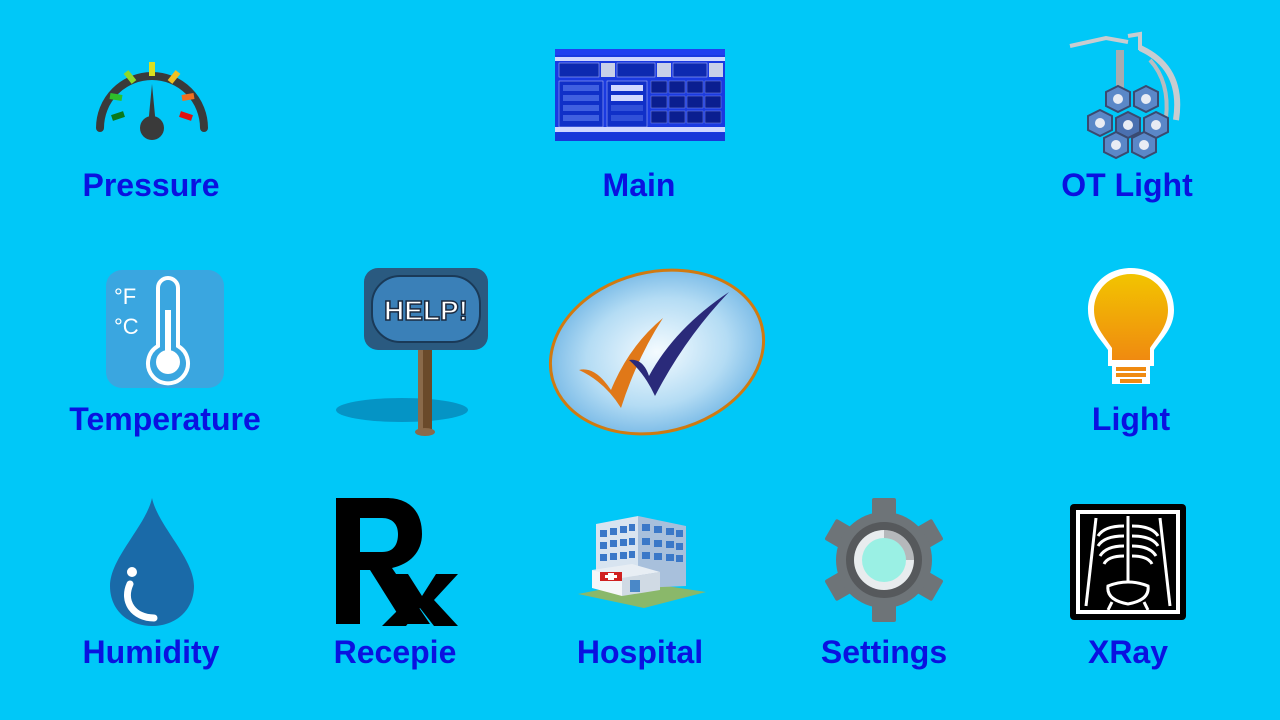 This screenshot has width=1280, height=720. What do you see at coordinates (412, 352) in the screenshot?
I see `help-sign-icon: HELP!` at bounding box center [412, 352].